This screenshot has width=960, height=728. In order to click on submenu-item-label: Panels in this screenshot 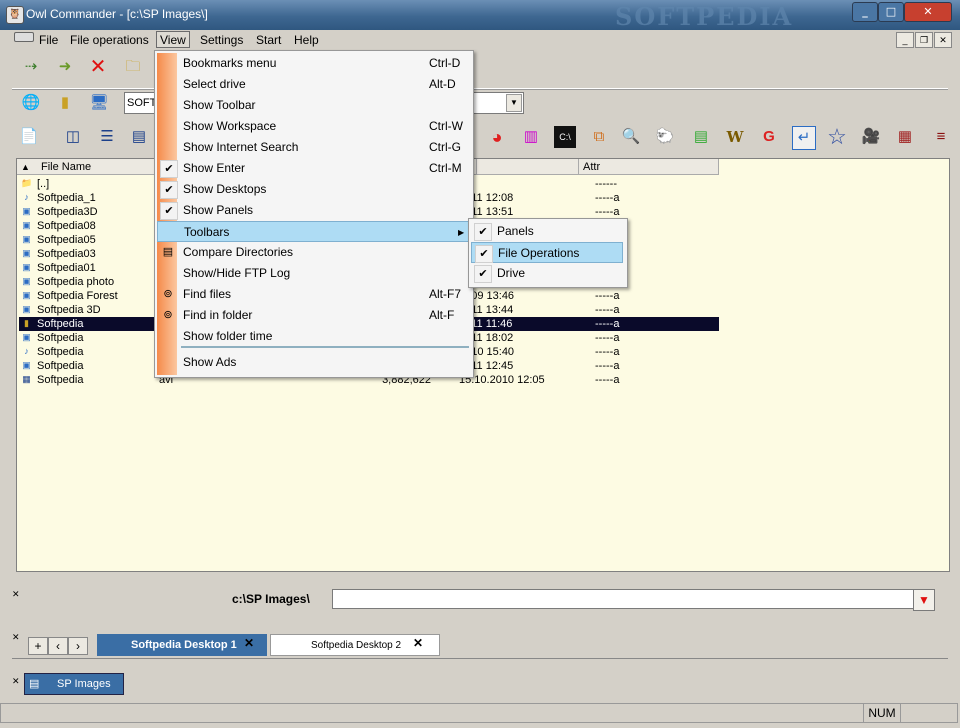, I will do `click(515, 231)`.